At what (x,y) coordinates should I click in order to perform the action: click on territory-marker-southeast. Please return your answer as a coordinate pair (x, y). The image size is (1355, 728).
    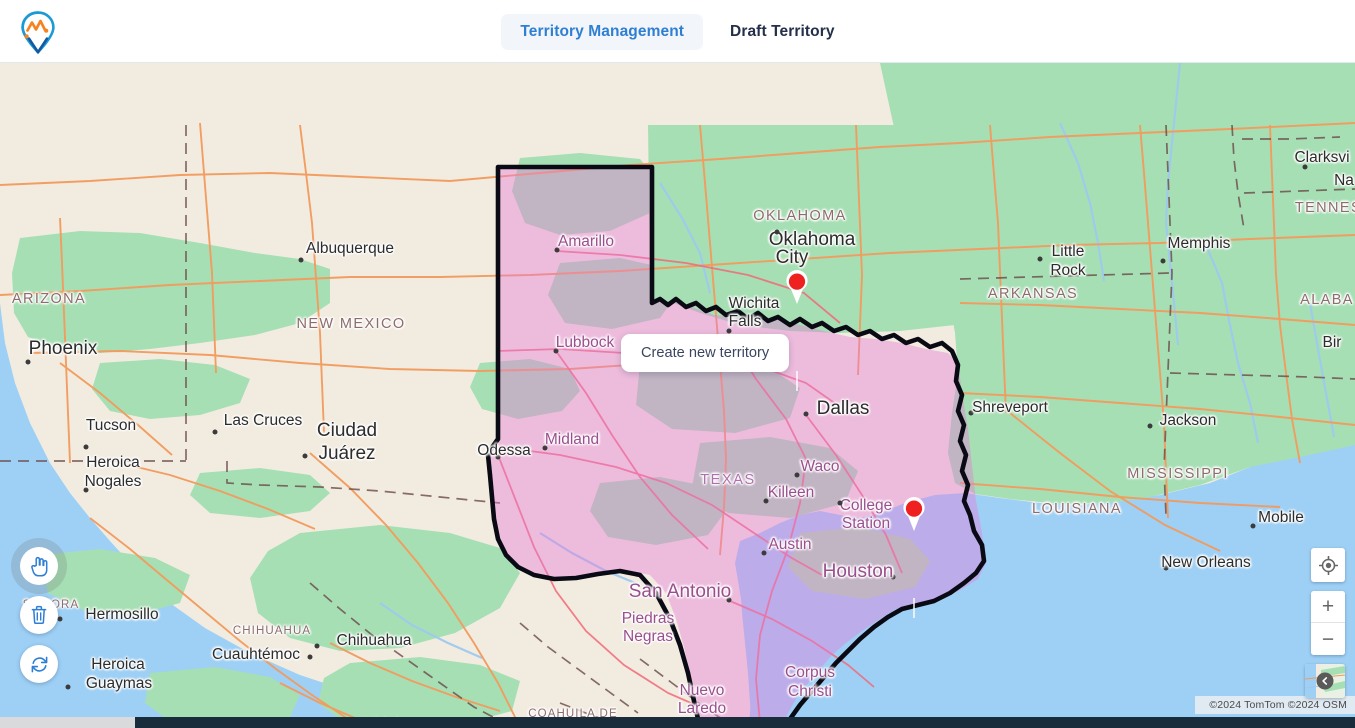
    Looking at the image, I should click on (914, 516).